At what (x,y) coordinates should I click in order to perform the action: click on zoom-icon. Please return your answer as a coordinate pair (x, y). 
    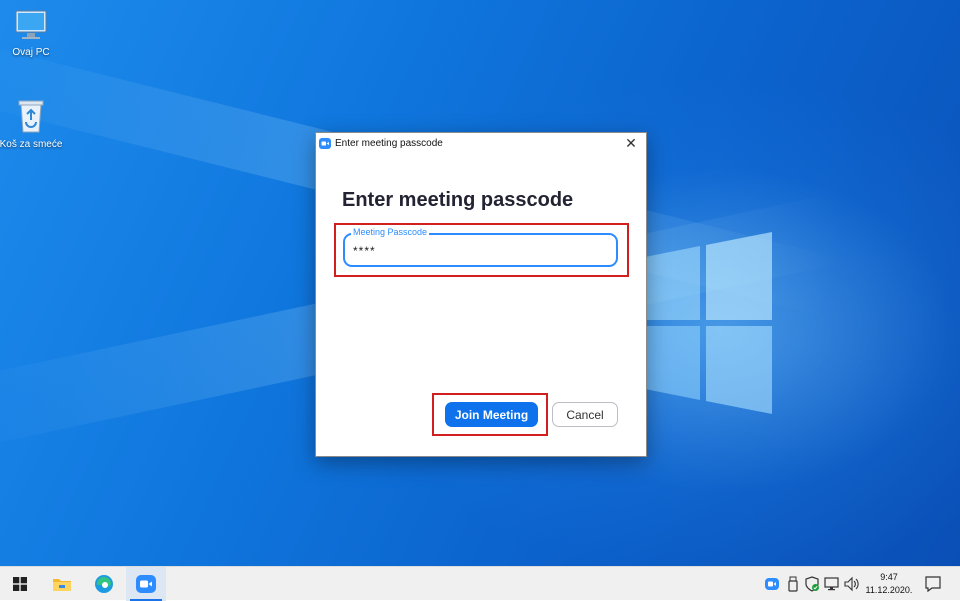
    Looking at the image, I should click on (146, 584).